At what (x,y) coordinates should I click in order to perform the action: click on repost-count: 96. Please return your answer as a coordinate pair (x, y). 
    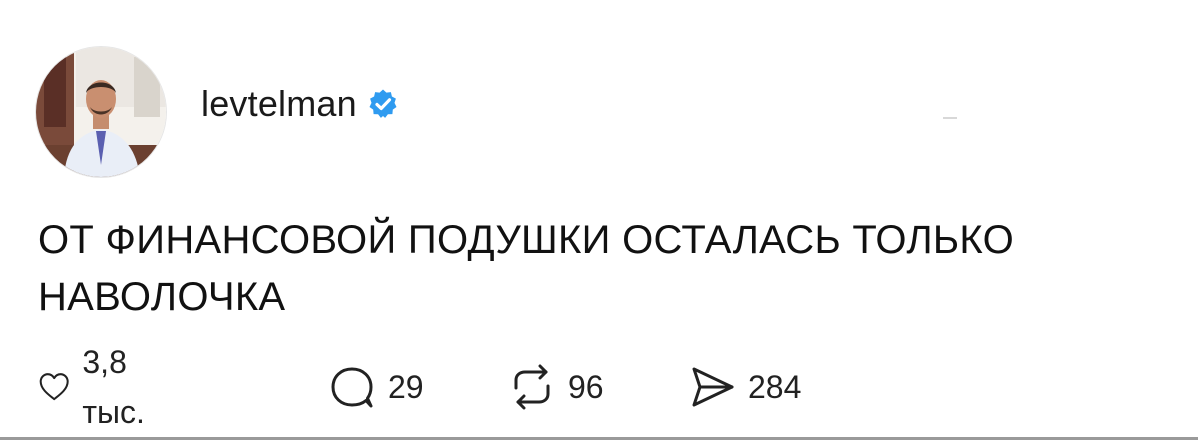
    Looking at the image, I should click on (586, 387).